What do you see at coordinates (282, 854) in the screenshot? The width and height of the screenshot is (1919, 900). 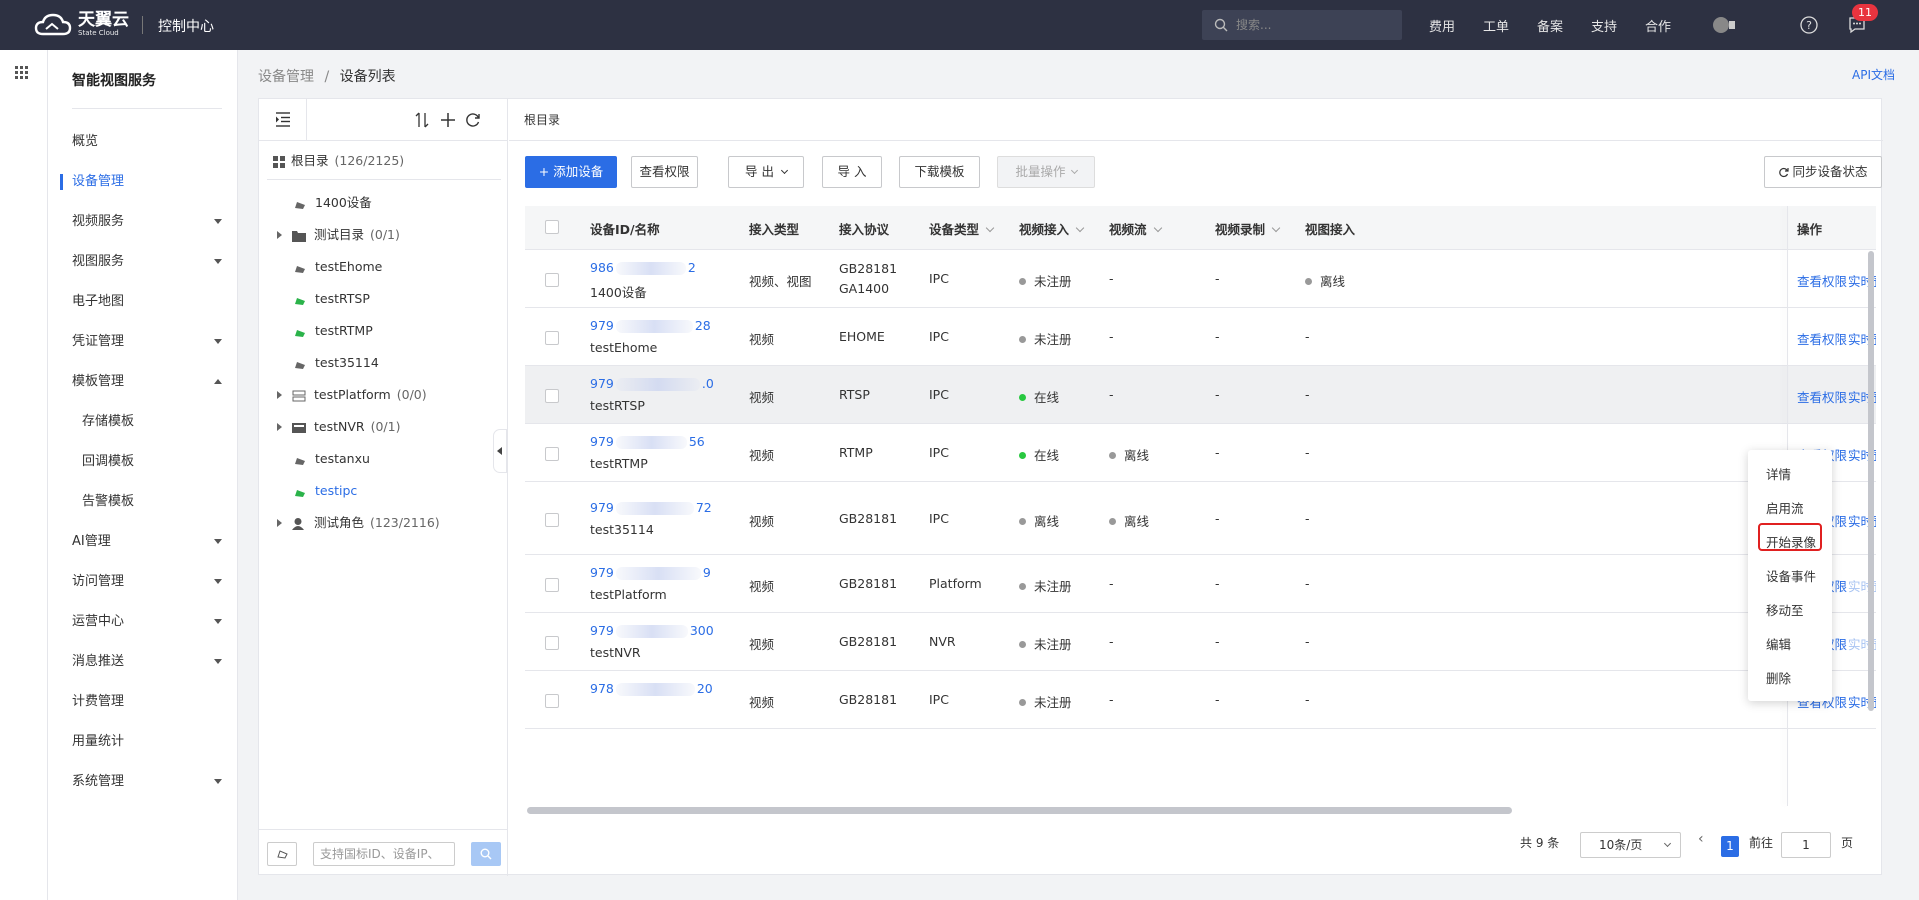 I see `filter-button` at bounding box center [282, 854].